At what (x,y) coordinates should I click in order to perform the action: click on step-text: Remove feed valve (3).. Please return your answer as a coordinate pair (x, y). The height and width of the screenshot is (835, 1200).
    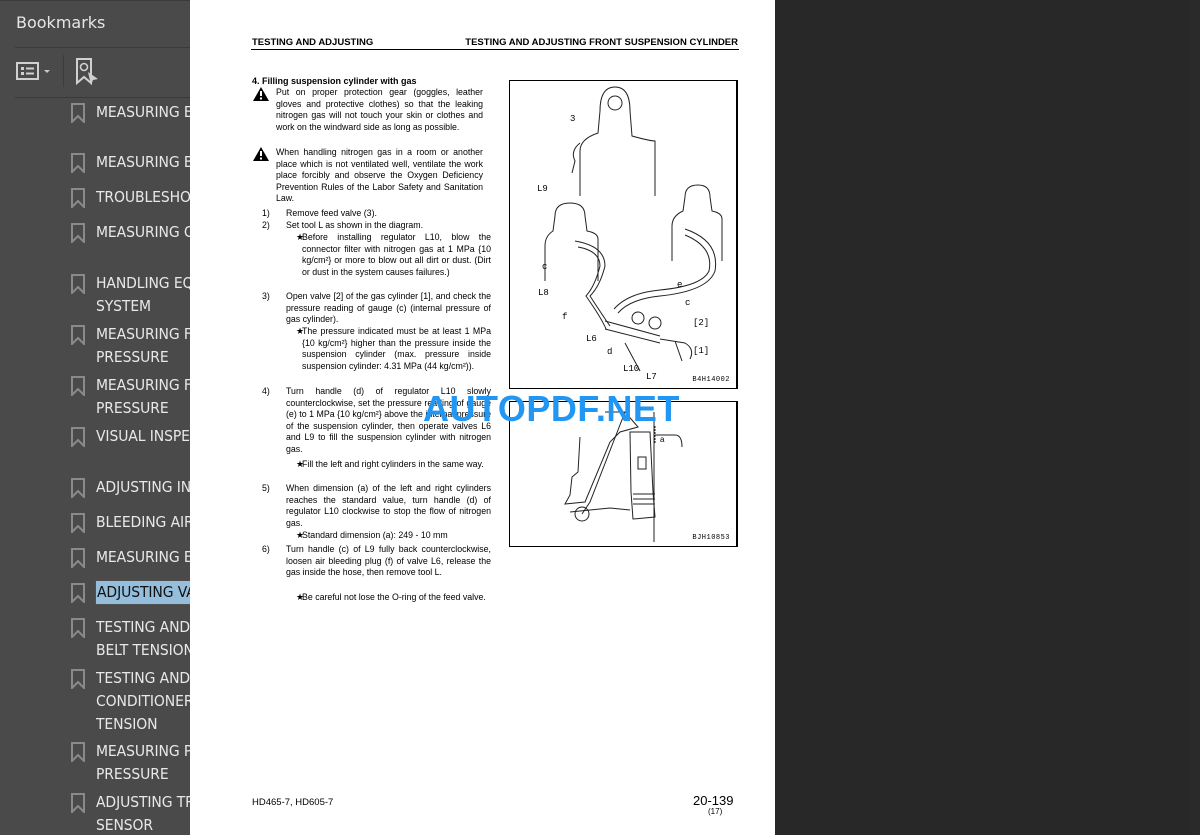
    Looking at the image, I should click on (331, 213).